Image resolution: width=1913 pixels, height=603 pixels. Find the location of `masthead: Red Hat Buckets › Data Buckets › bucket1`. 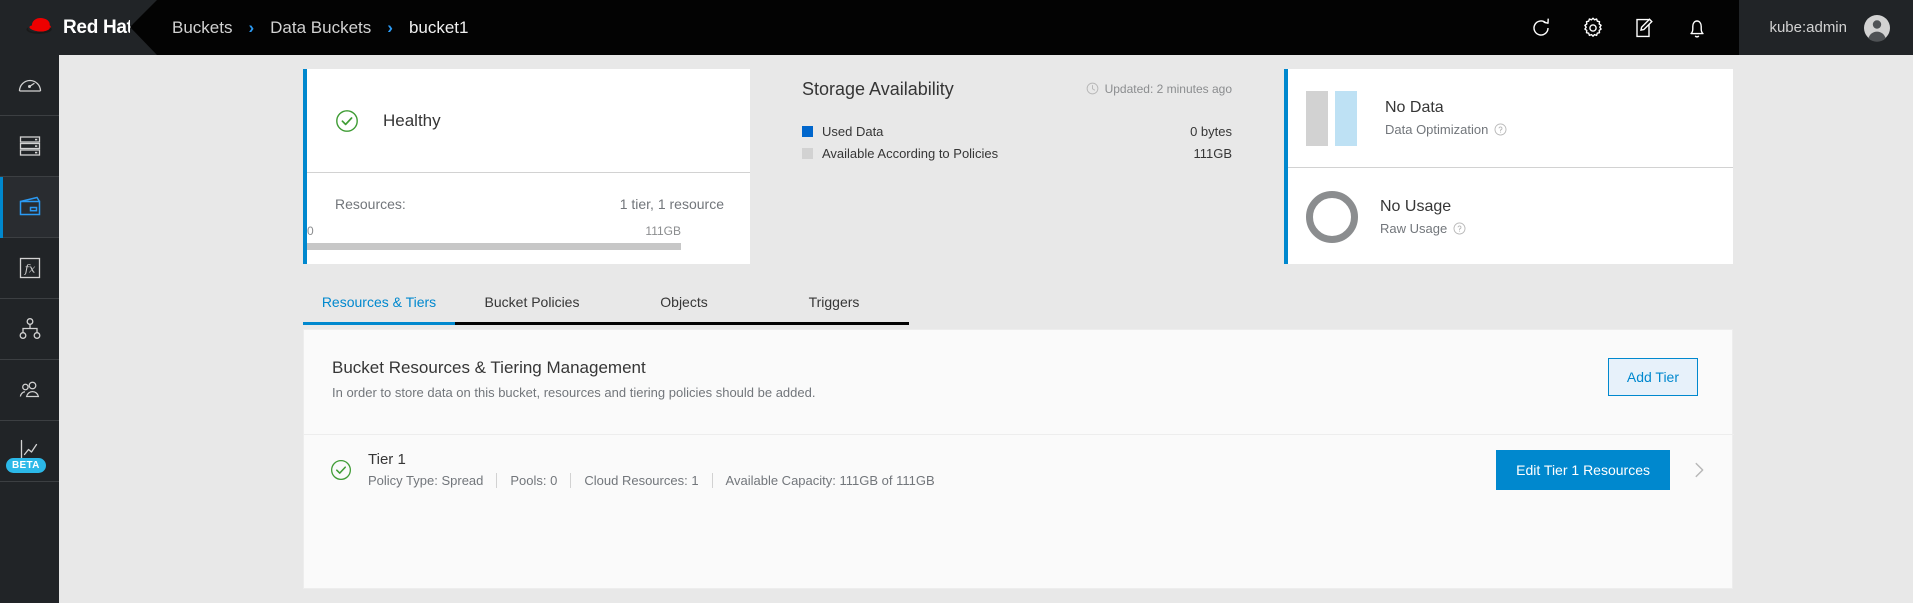

masthead: Red Hat Buckets › Data Buckets › bucket1 is located at coordinates (956, 27).